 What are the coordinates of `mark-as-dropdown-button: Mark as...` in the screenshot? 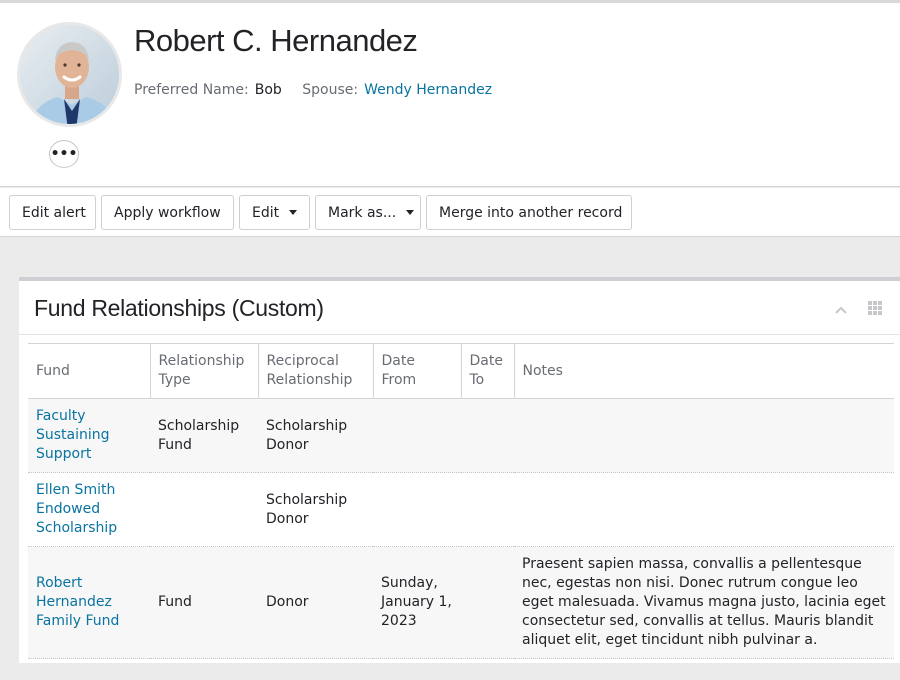 It's located at (368, 212).